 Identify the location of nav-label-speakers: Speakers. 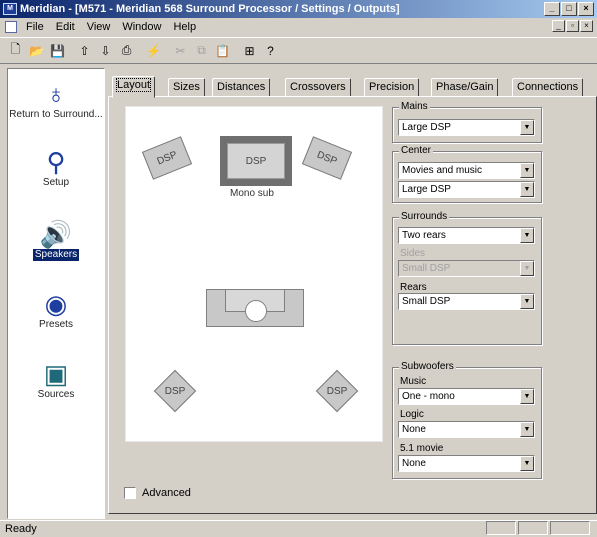
(56, 255).